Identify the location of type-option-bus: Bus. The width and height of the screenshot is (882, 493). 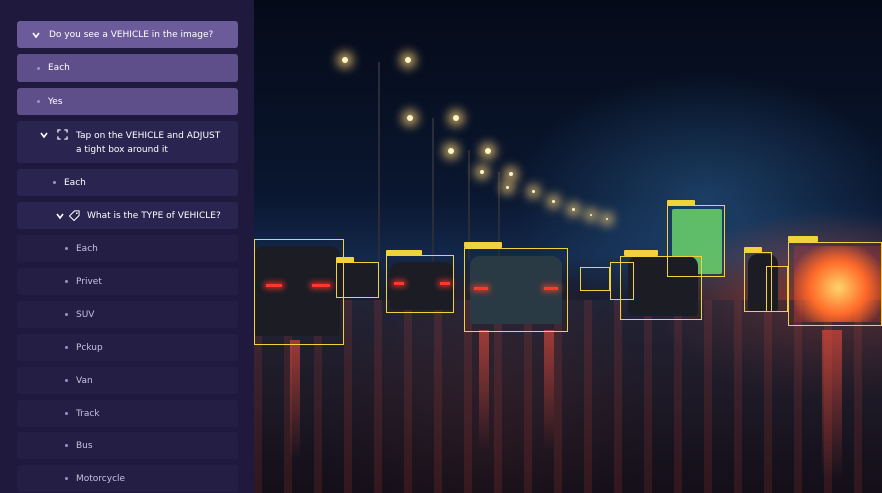
(127, 445).